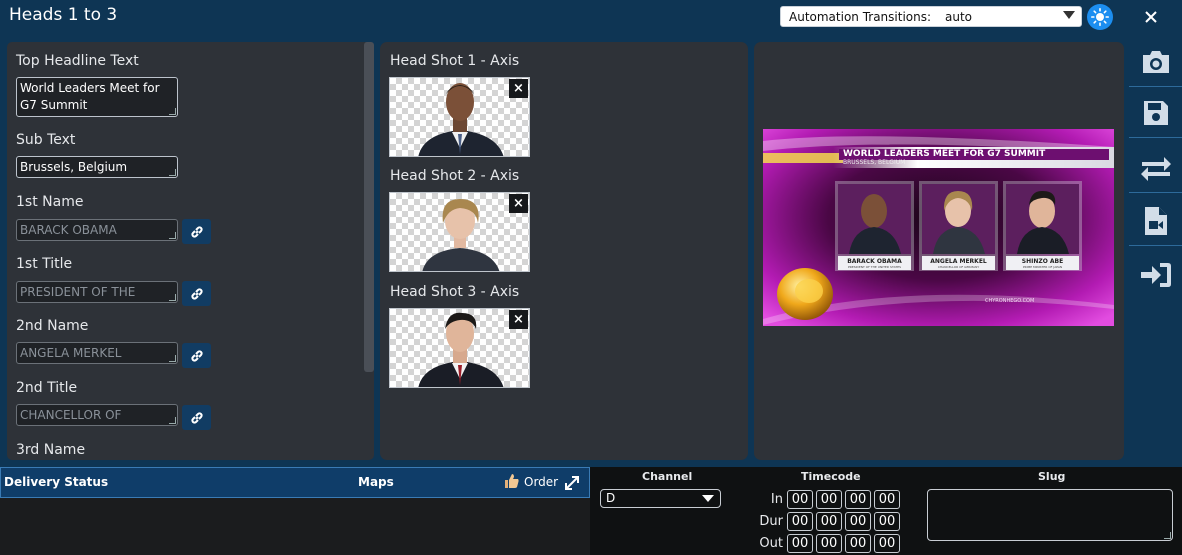  I want to click on preview-title-2: CHANCELLOR OF GERMANY, so click(958, 267).